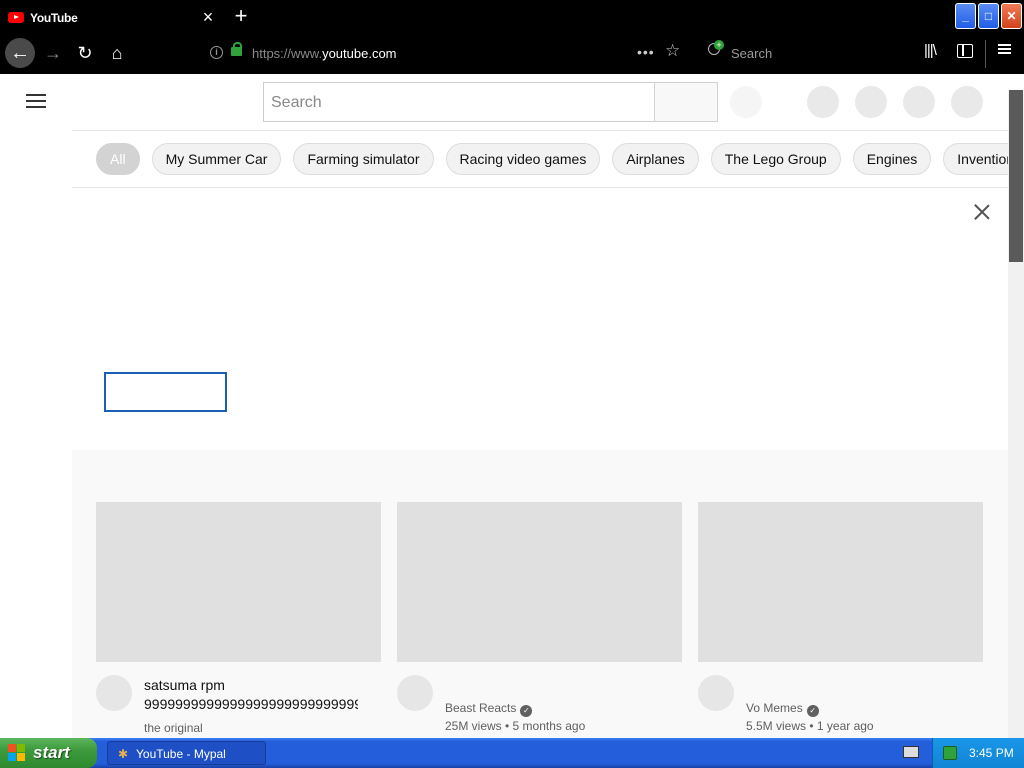  What do you see at coordinates (1011, 16) in the screenshot?
I see `window-close-button: ✕` at bounding box center [1011, 16].